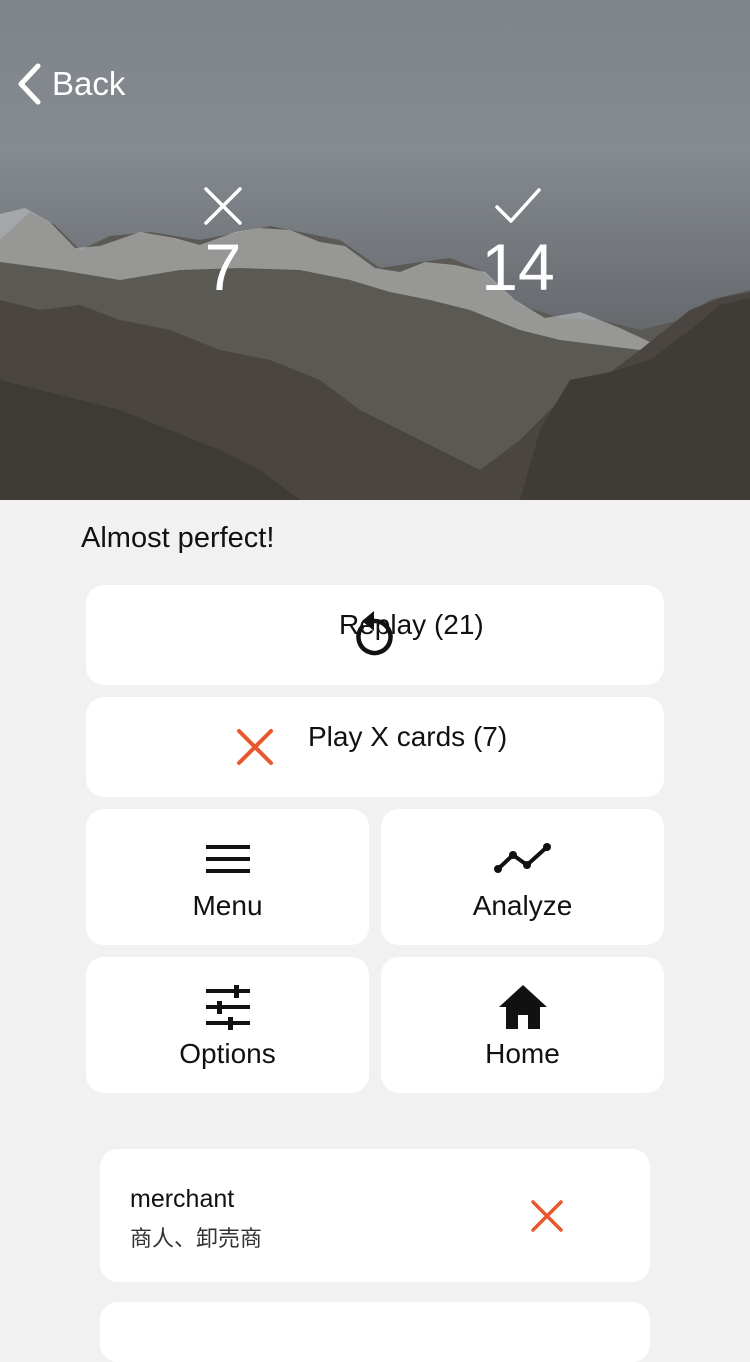 The width and height of the screenshot is (750, 1362). I want to click on word-term: merchant, so click(182, 1199).